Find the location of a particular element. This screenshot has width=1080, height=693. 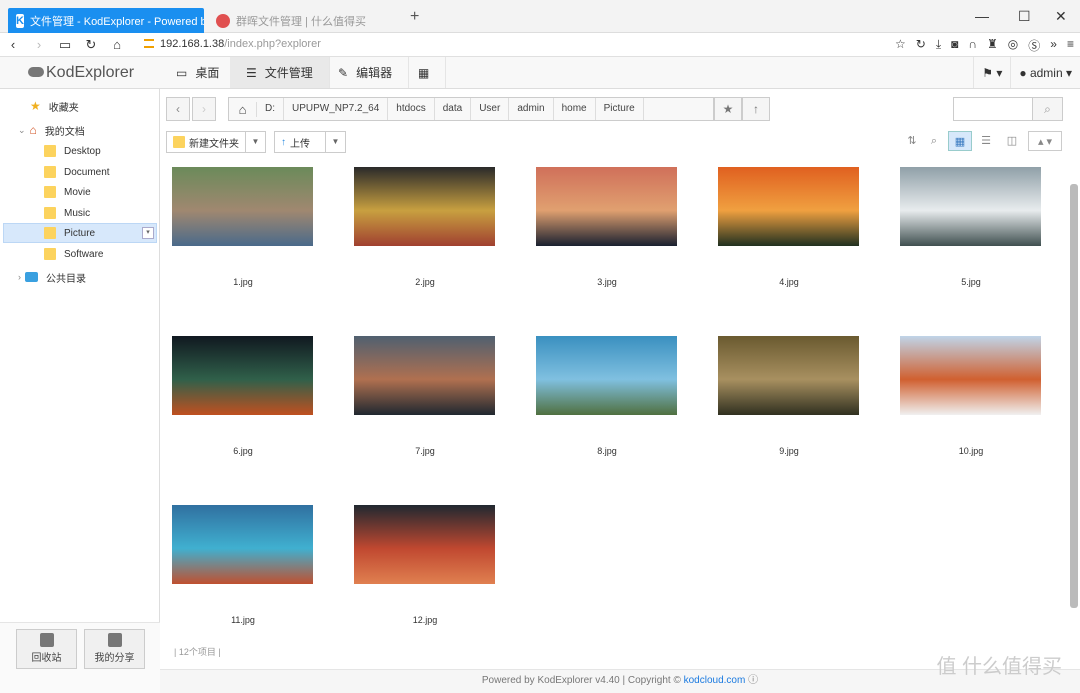

file-item: 4.jpg is located at coordinates (786, 245).